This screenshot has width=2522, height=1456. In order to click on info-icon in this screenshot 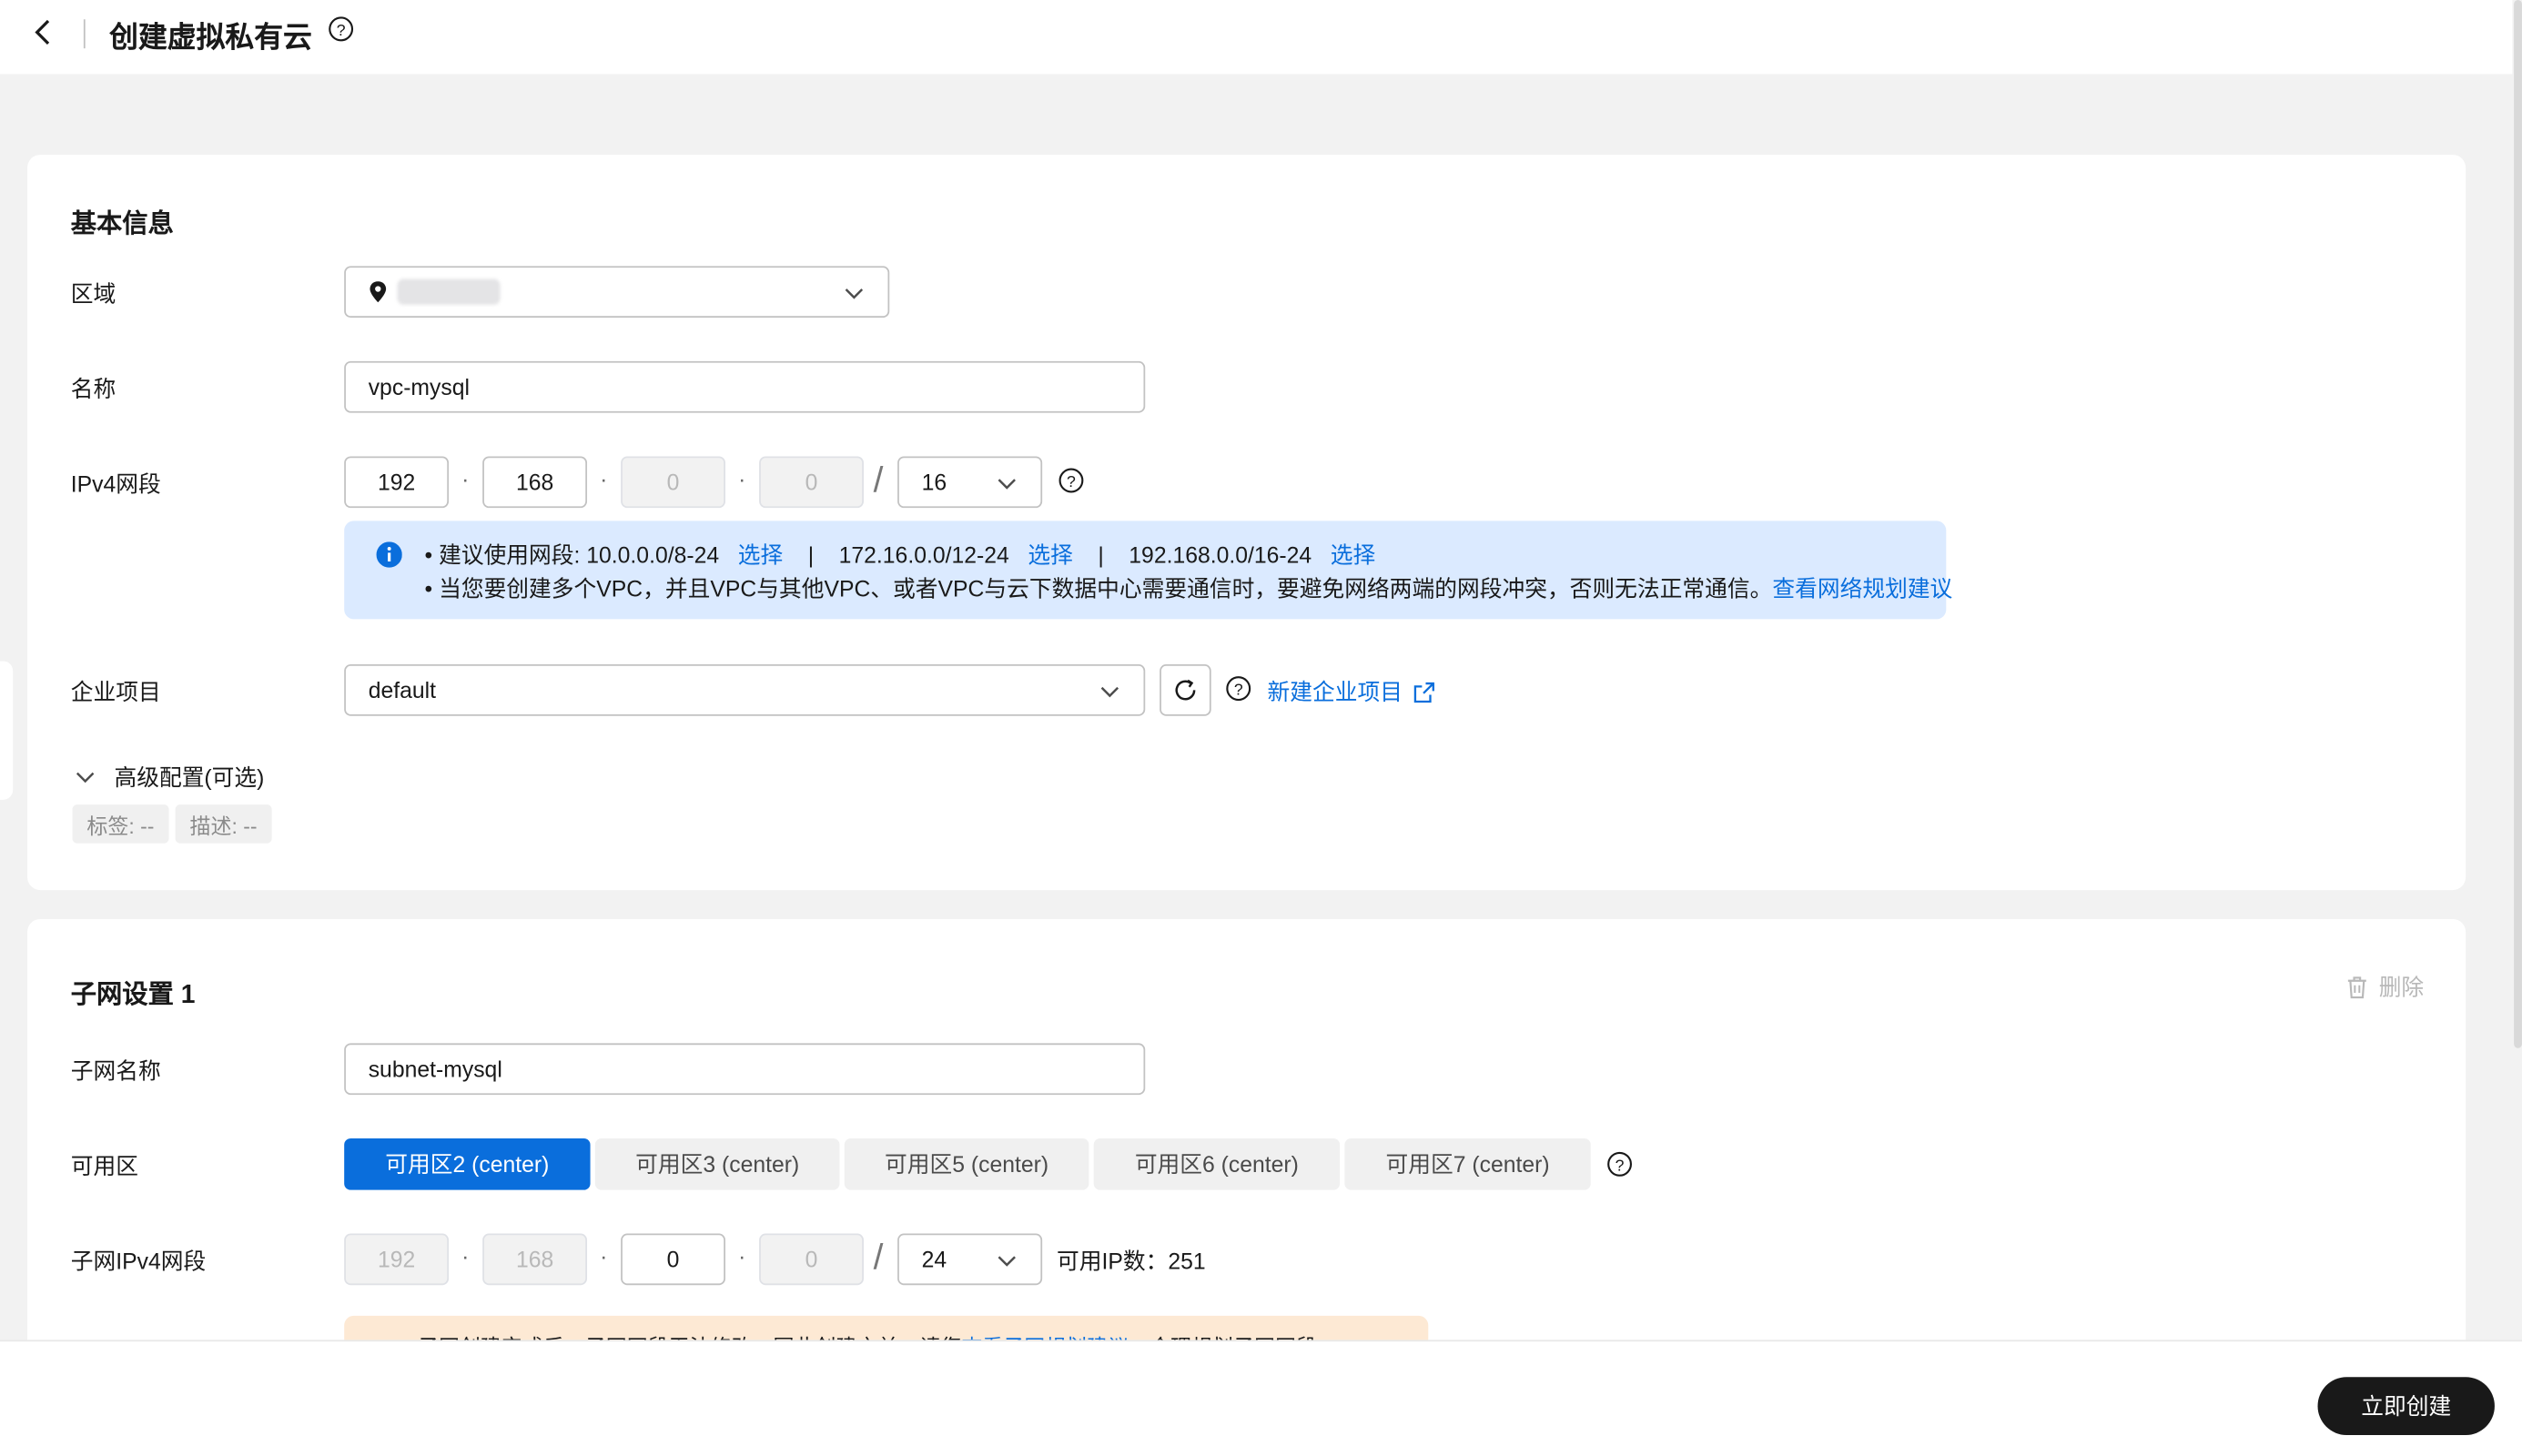, I will do `click(389, 555)`.